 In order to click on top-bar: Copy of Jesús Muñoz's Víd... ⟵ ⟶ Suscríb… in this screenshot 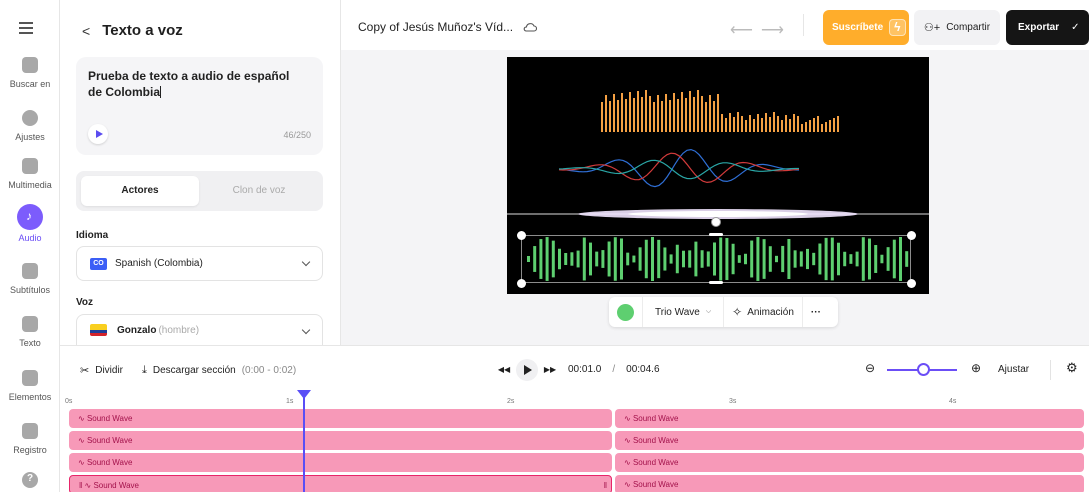, I will do `click(715, 25)`.